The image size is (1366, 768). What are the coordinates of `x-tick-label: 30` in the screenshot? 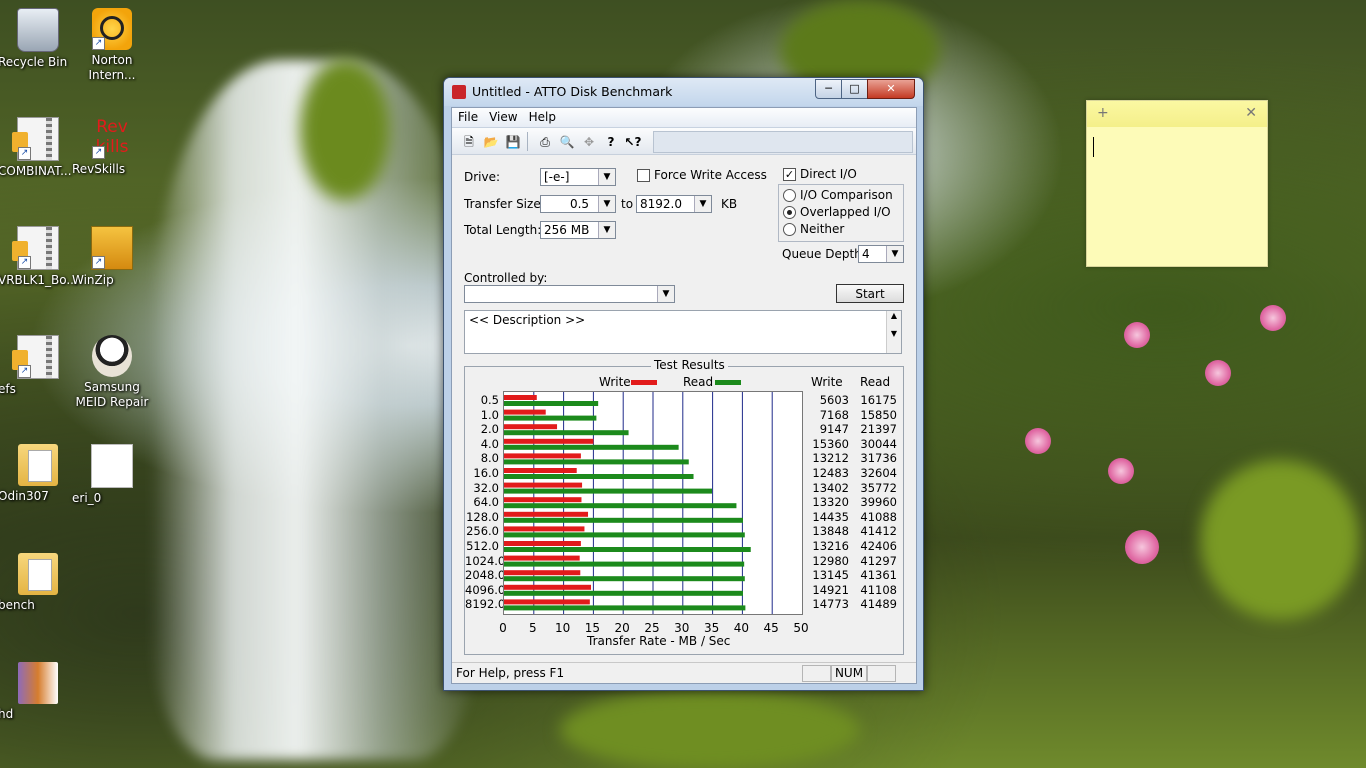 It's located at (682, 628).